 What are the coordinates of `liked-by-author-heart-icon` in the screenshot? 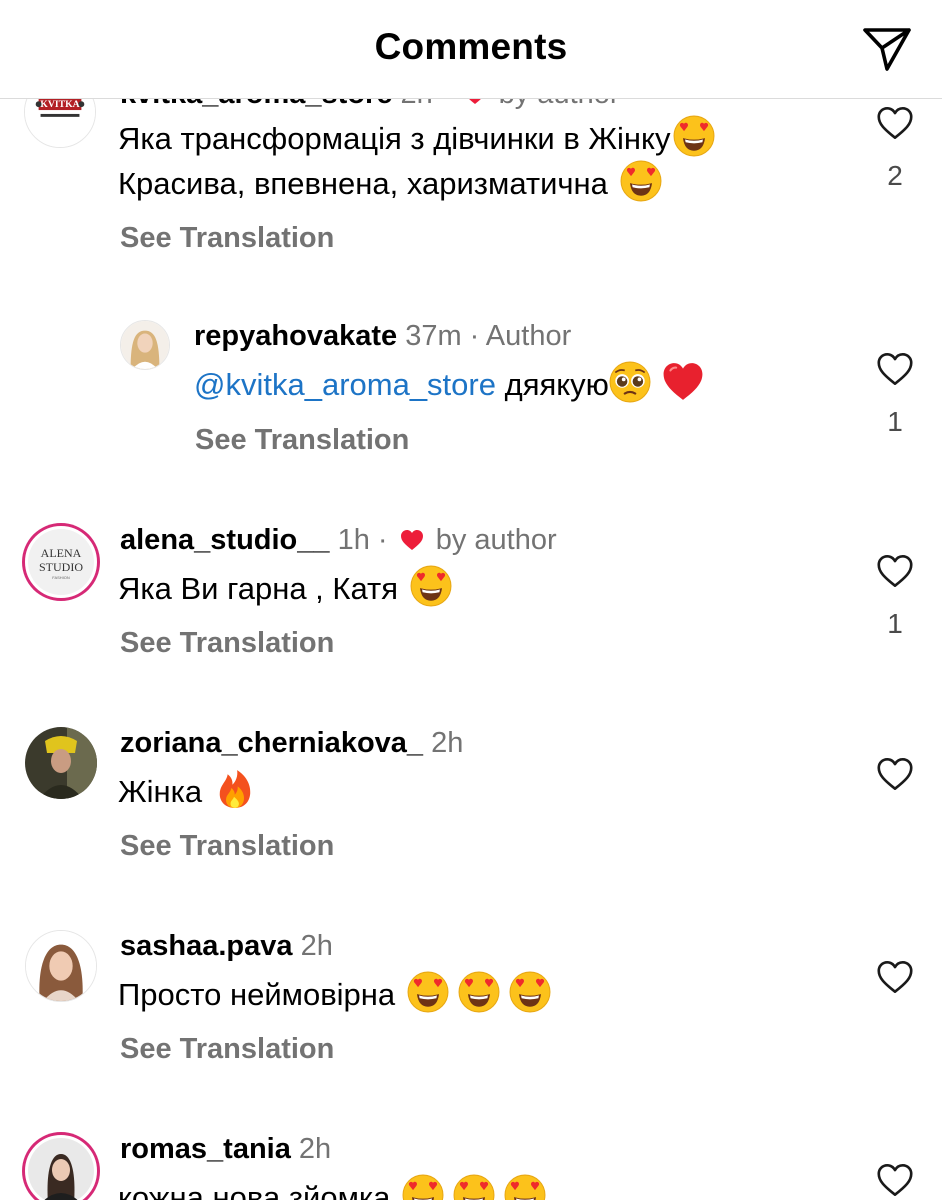 It's located at (412, 540).